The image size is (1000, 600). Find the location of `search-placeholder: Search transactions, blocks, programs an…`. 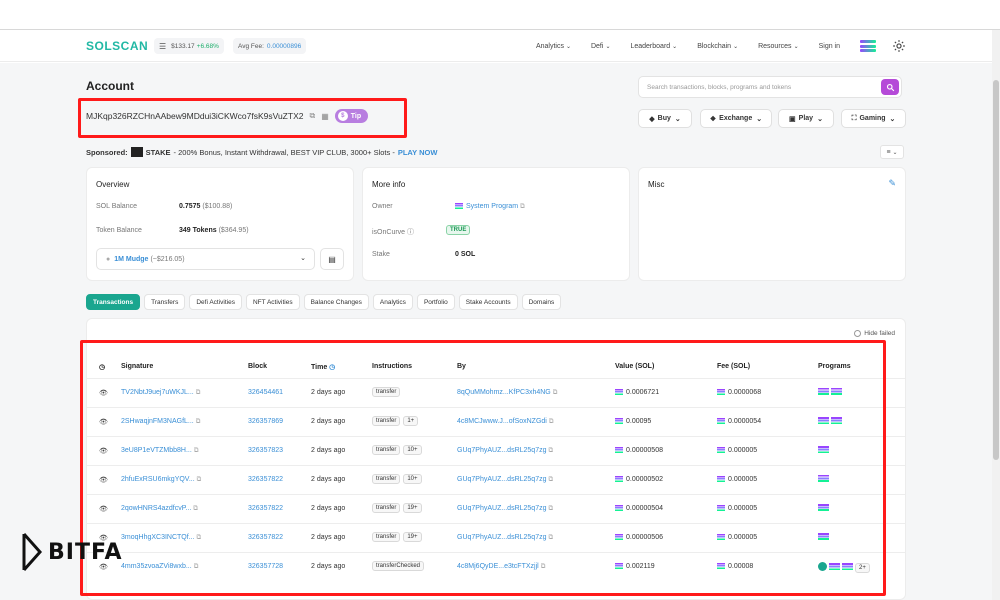

search-placeholder: Search transactions, blocks, programs an… is located at coordinates (719, 87).